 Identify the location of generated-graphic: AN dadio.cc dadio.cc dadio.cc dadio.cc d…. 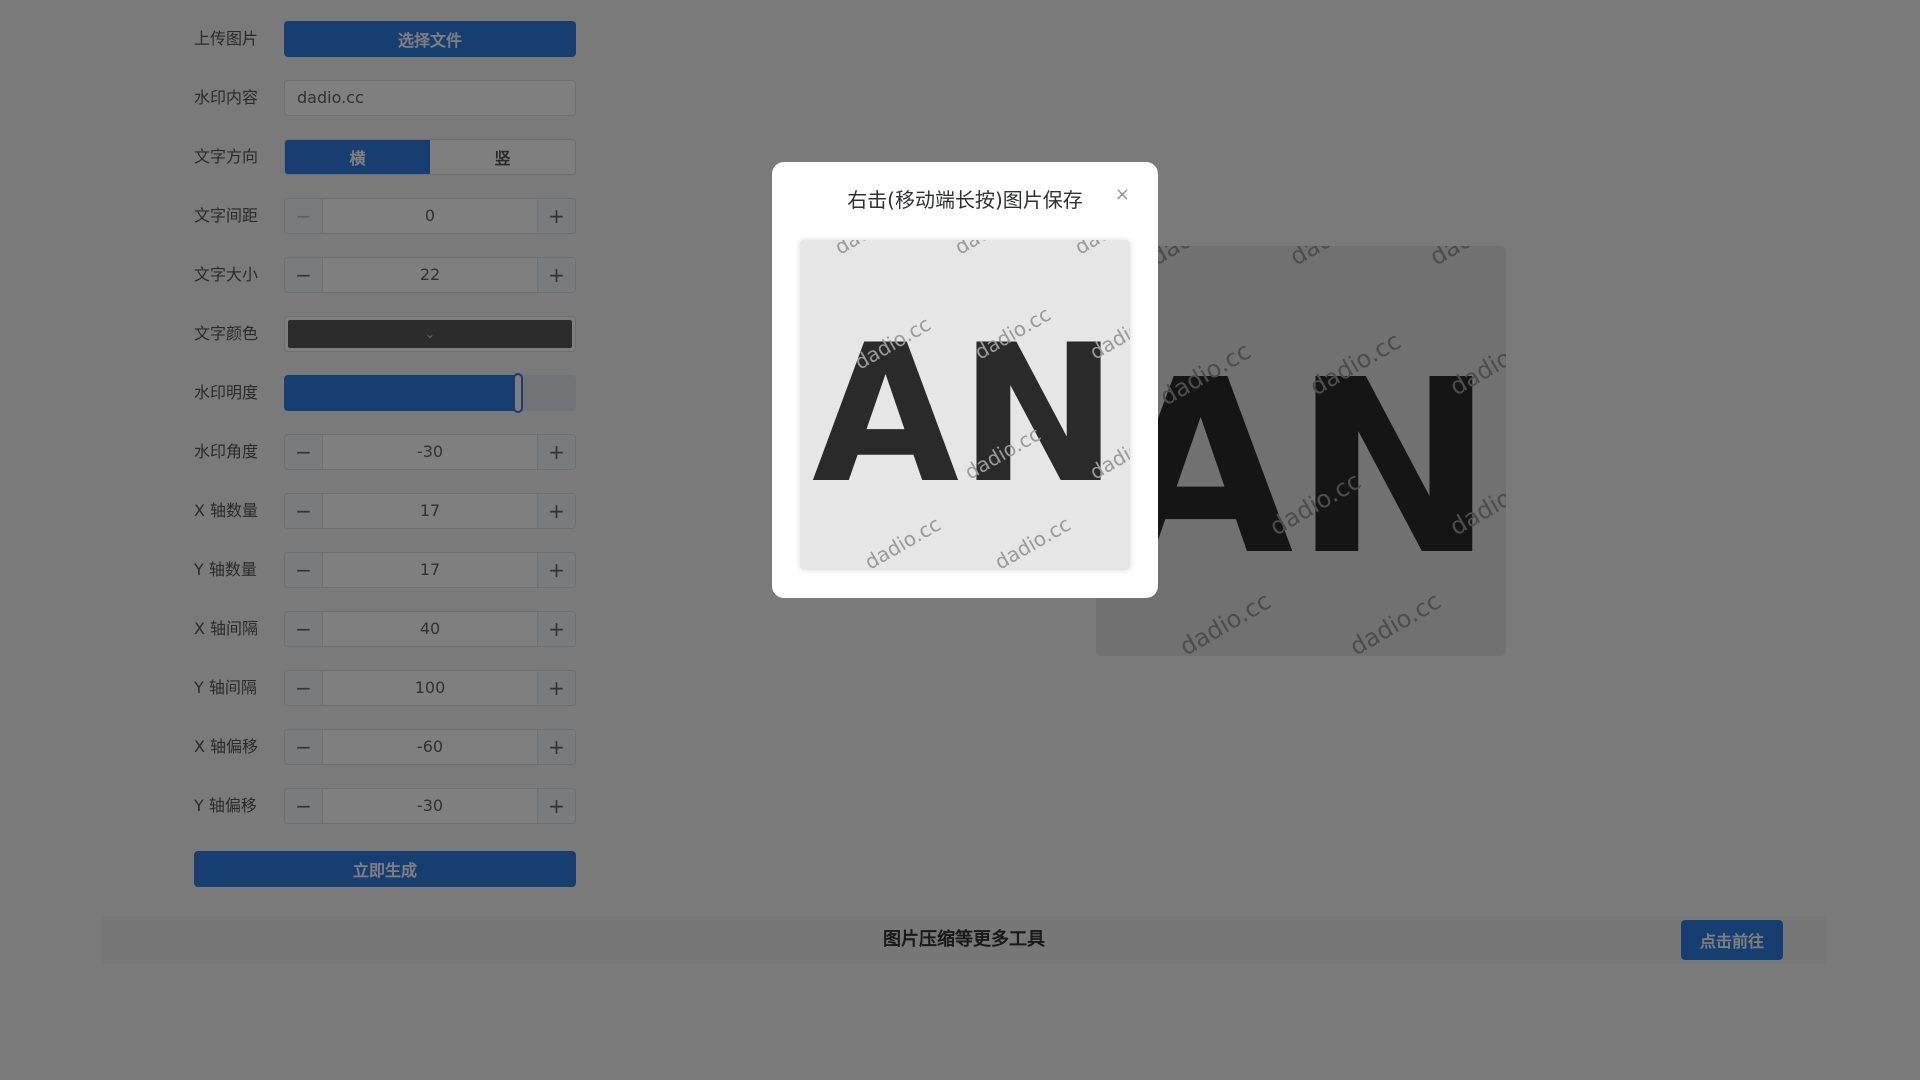
(965, 405).